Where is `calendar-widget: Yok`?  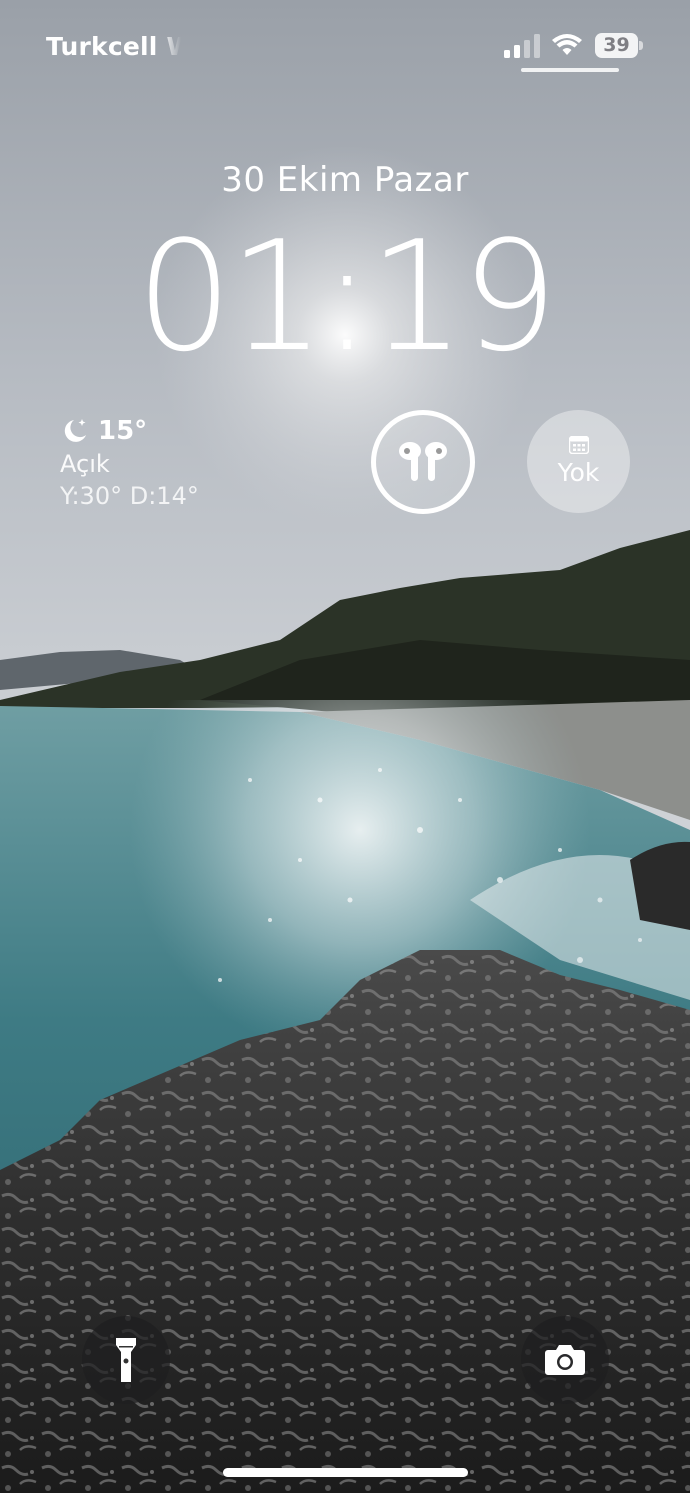 calendar-widget: Yok is located at coordinates (578, 461).